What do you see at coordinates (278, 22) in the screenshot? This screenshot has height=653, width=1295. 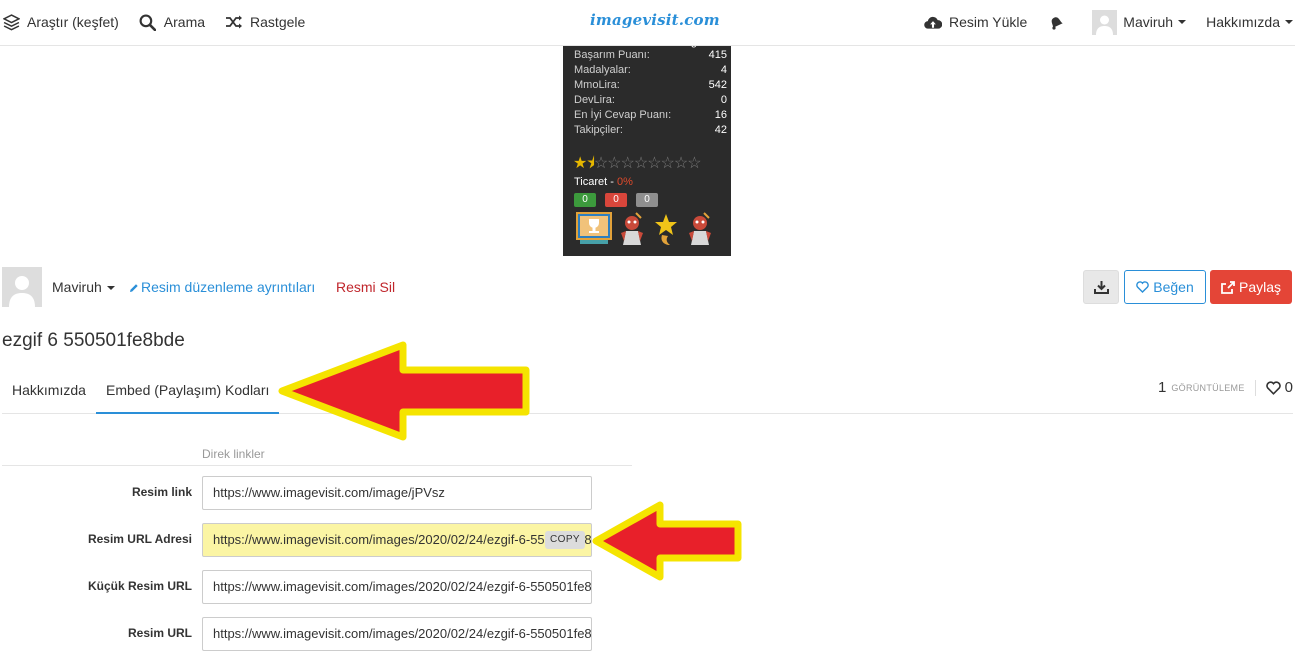 I see `nav-random-label: Rastgele` at bounding box center [278, 22].